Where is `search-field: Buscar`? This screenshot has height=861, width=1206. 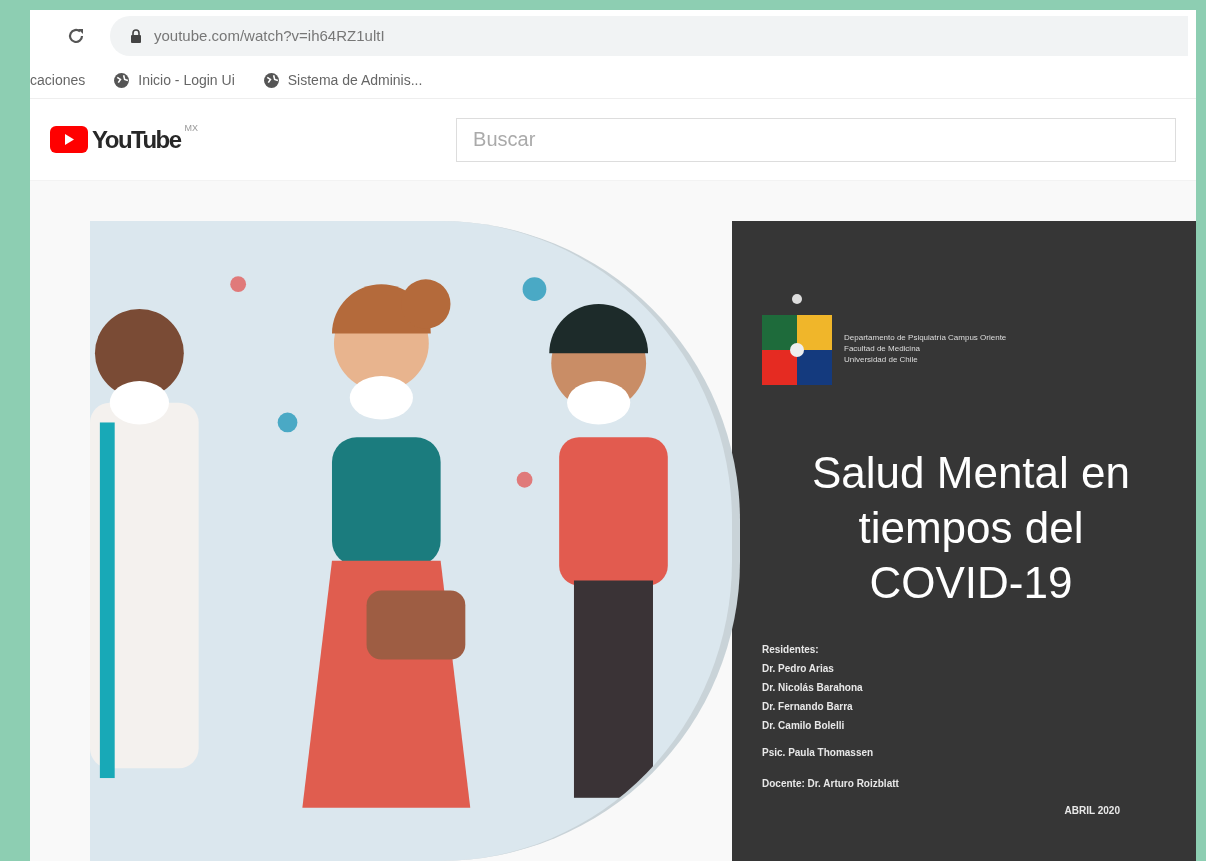 search-field: Buscar is located at coordinates (816, 139).